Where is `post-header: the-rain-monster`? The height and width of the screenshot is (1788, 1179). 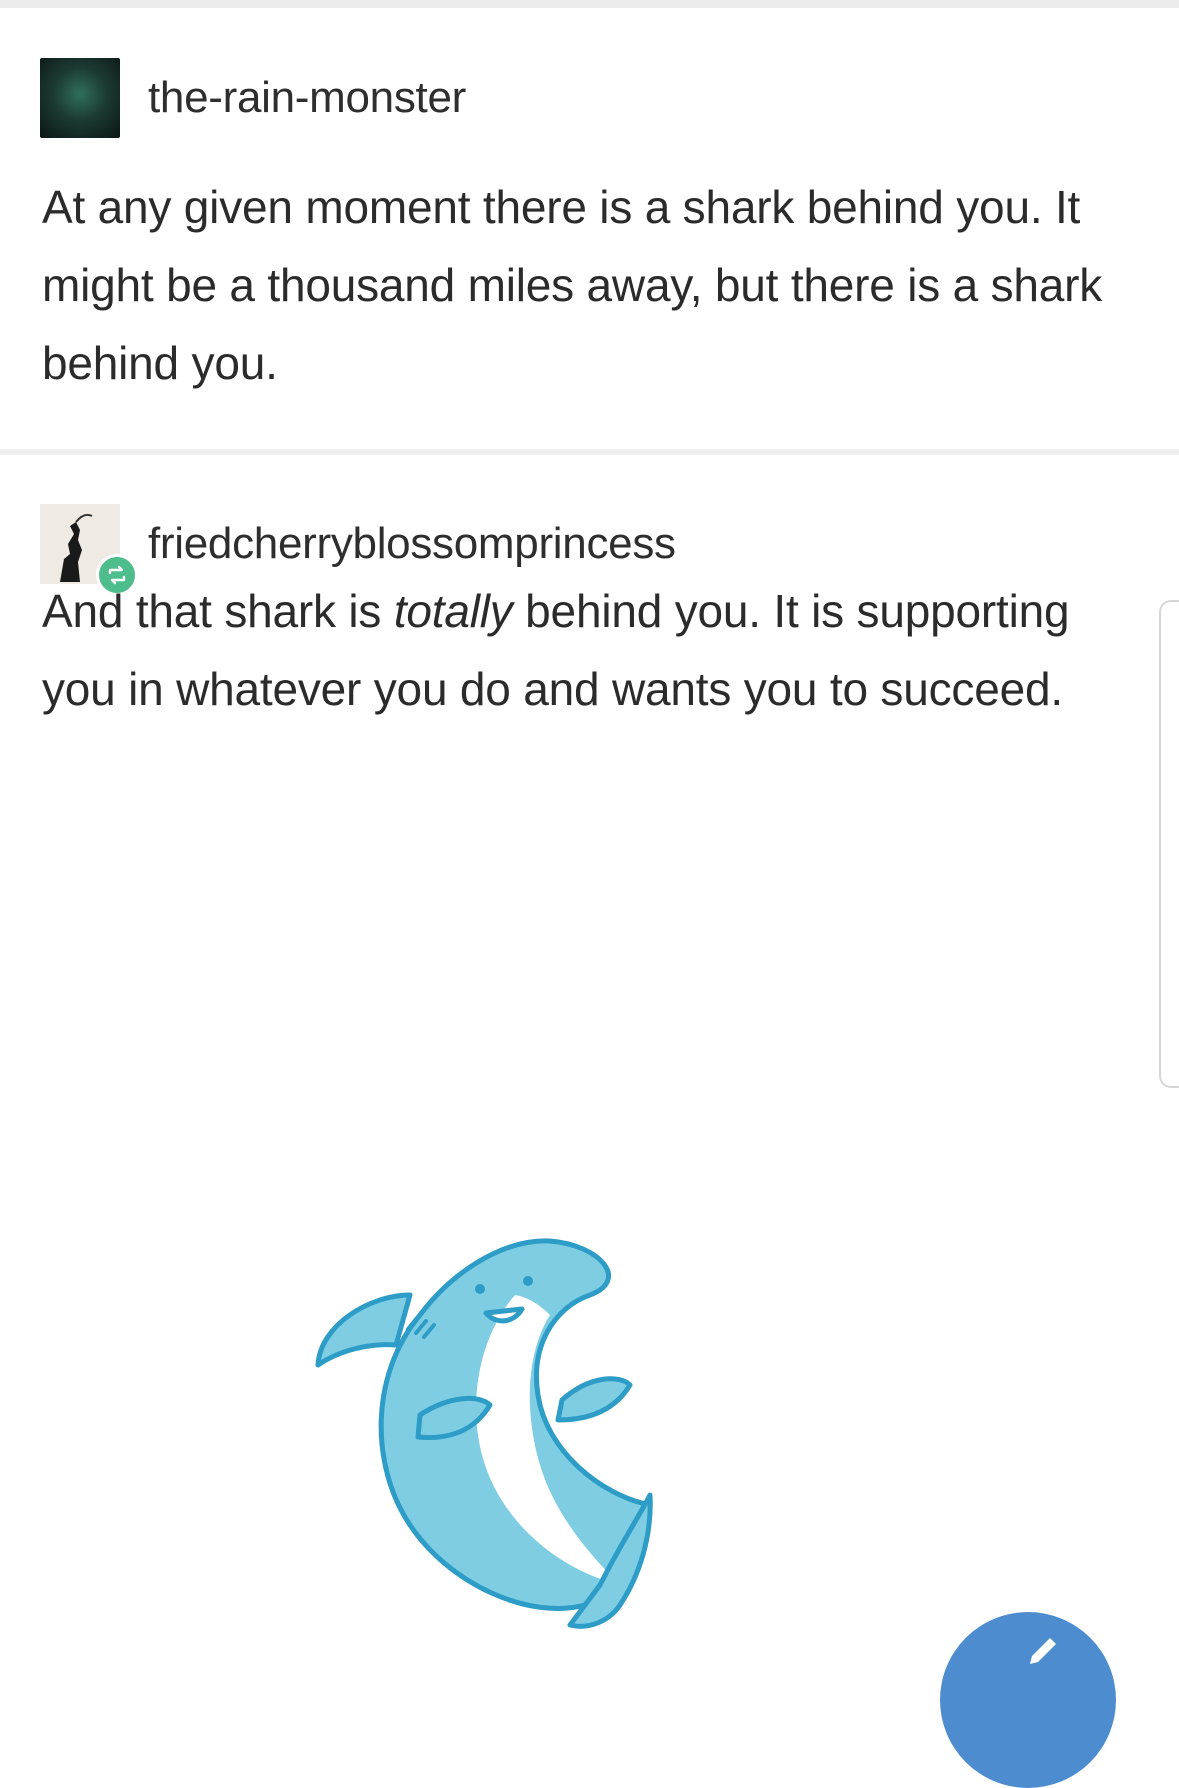
post-header: the-rain-monster is located at coordinates (253, 98).